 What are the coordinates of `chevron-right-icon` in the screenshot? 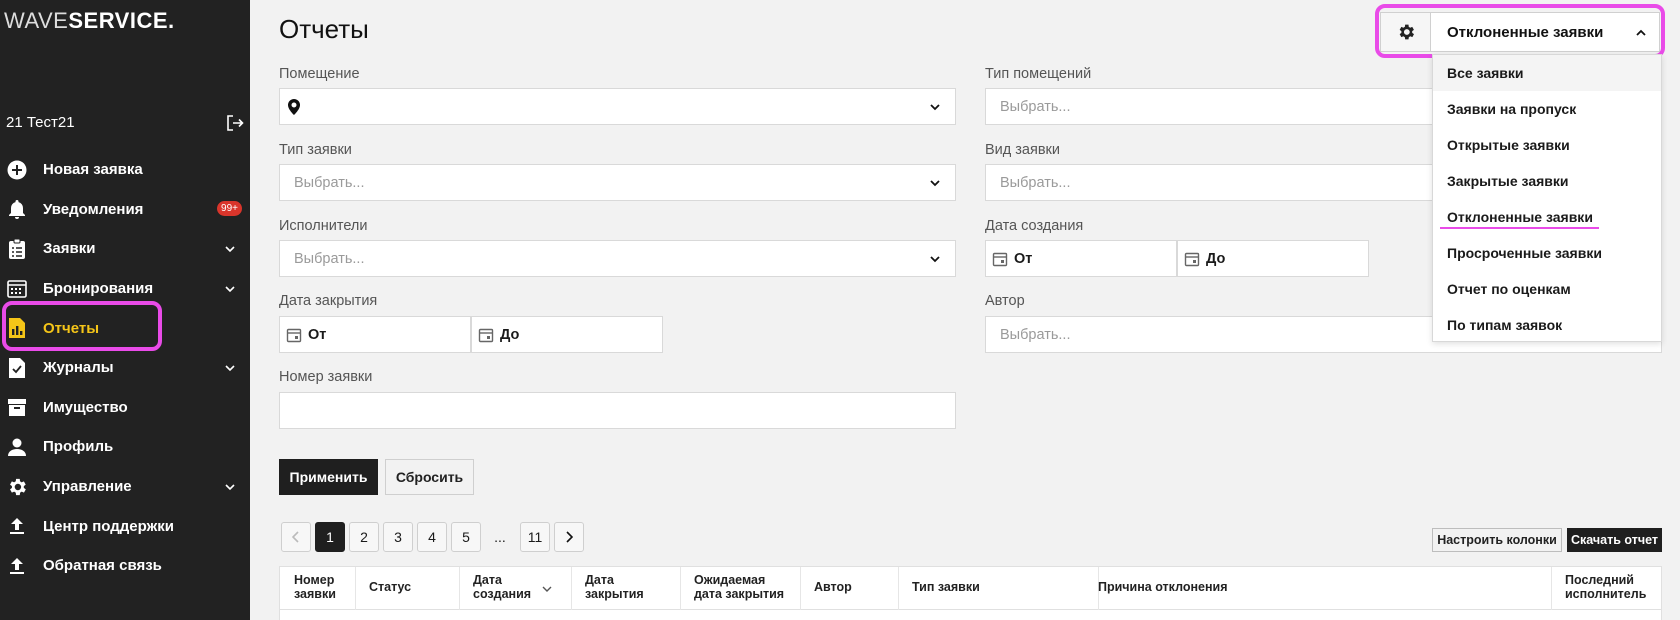 It's located at (569, 537).